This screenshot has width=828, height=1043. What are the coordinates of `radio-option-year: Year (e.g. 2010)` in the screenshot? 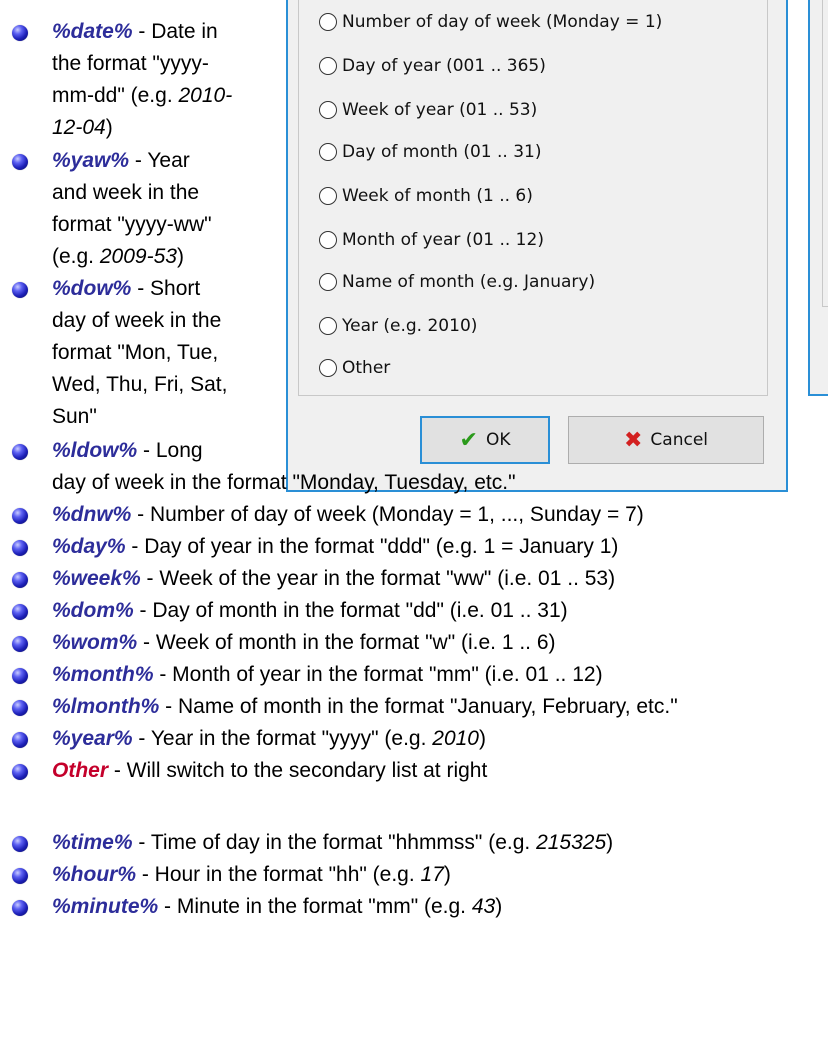 It's located at (398, 326).